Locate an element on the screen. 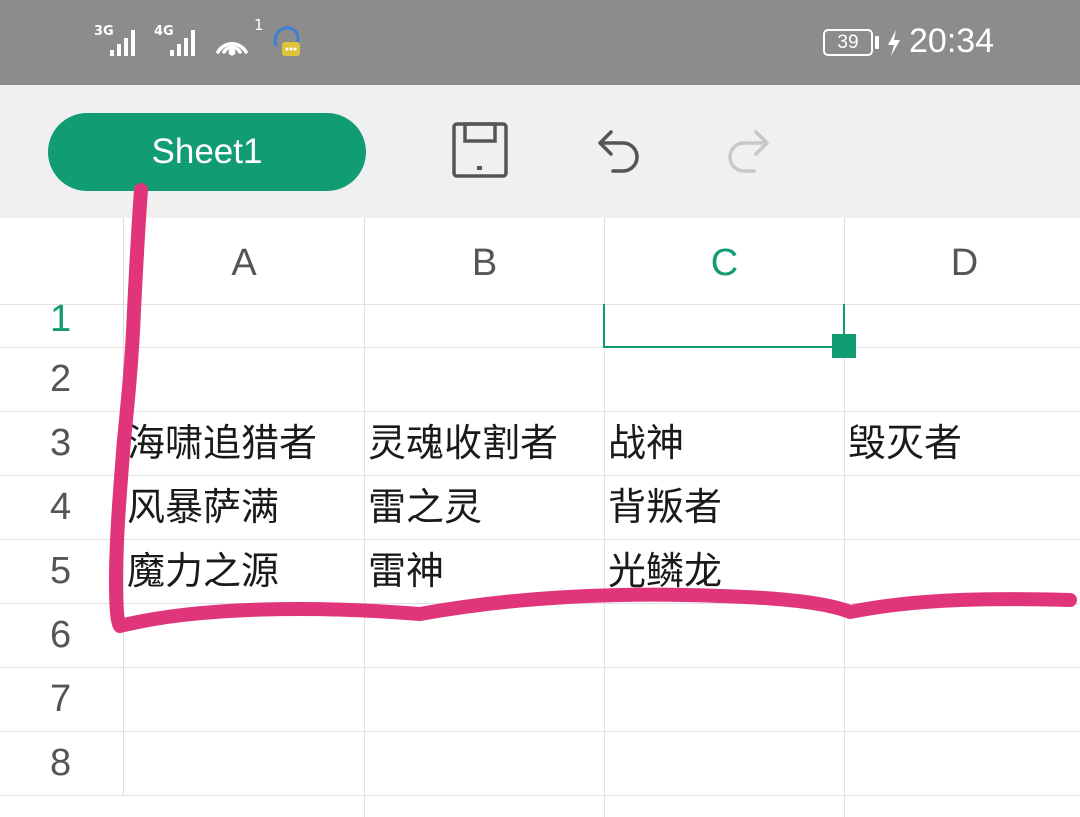 The width and height of the screenshot is (1080, 817). save-icon is located at coordinates (480, 150).